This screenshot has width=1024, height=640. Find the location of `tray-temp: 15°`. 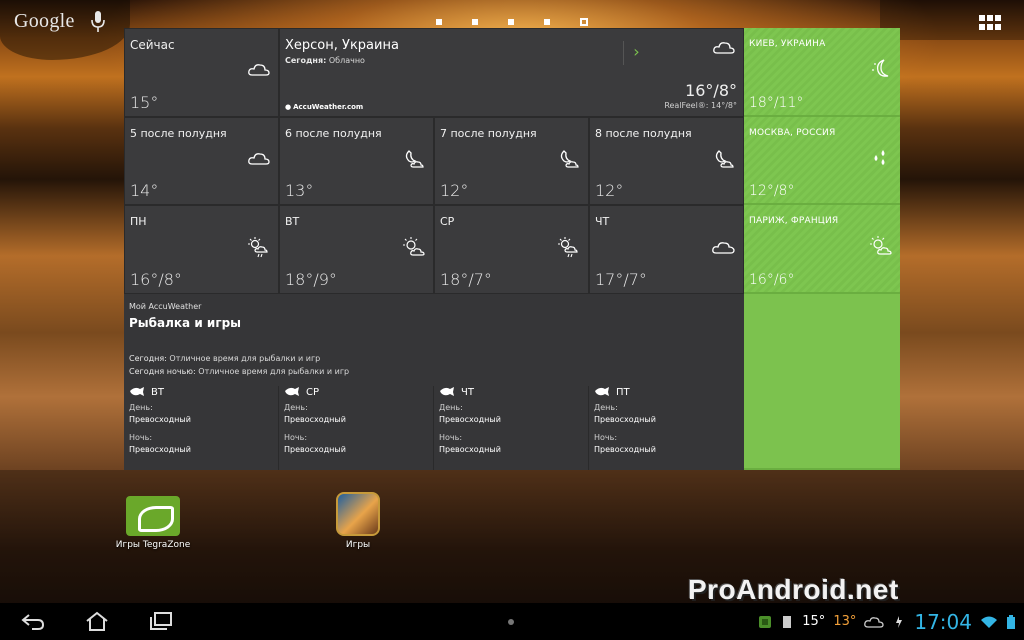

tray-temp: 15° is located at coordinates (814, 621).